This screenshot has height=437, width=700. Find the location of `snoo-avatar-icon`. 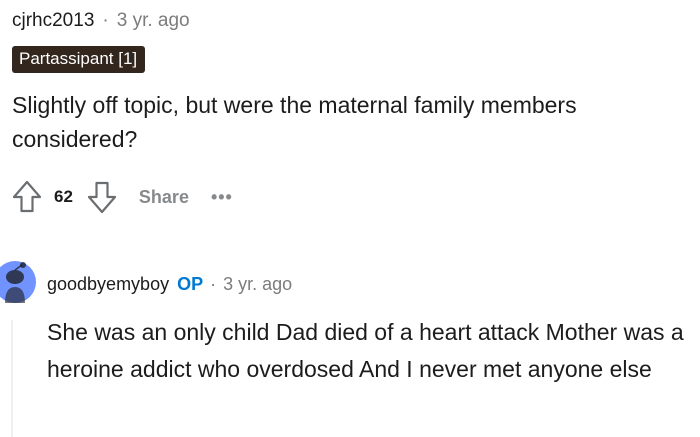

snoo-avatar-icon is located at coordinates (18, 282).